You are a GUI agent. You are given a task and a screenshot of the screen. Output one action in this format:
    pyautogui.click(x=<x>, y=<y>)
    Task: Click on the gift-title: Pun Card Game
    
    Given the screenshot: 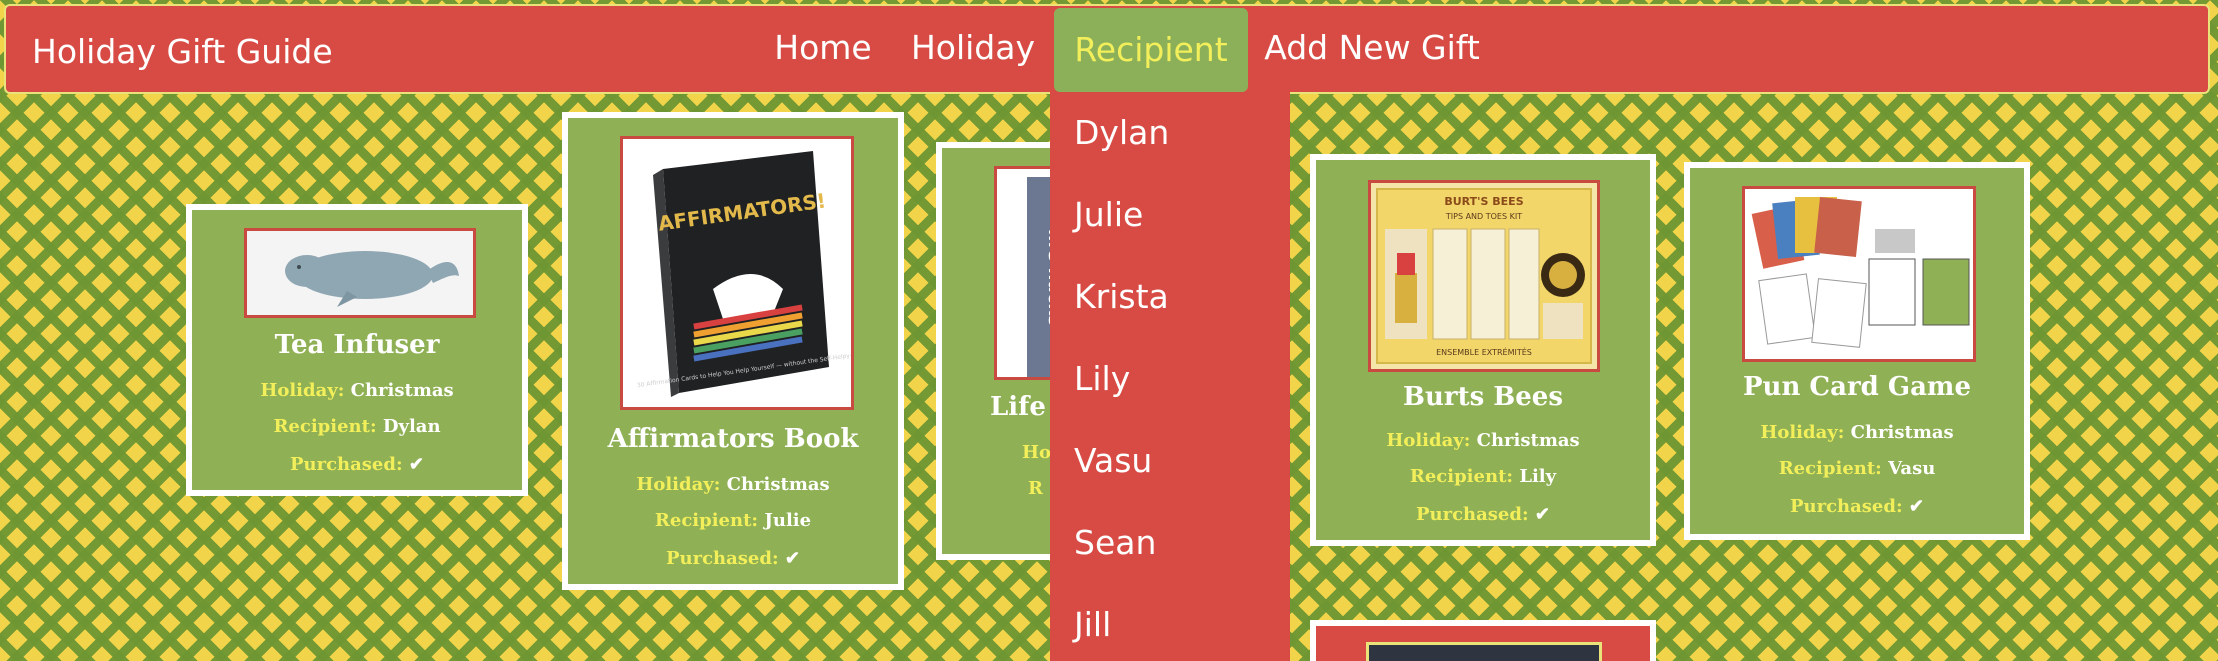 What is the action you would take?
    pyautogui.click(x=1857, y=387)
    